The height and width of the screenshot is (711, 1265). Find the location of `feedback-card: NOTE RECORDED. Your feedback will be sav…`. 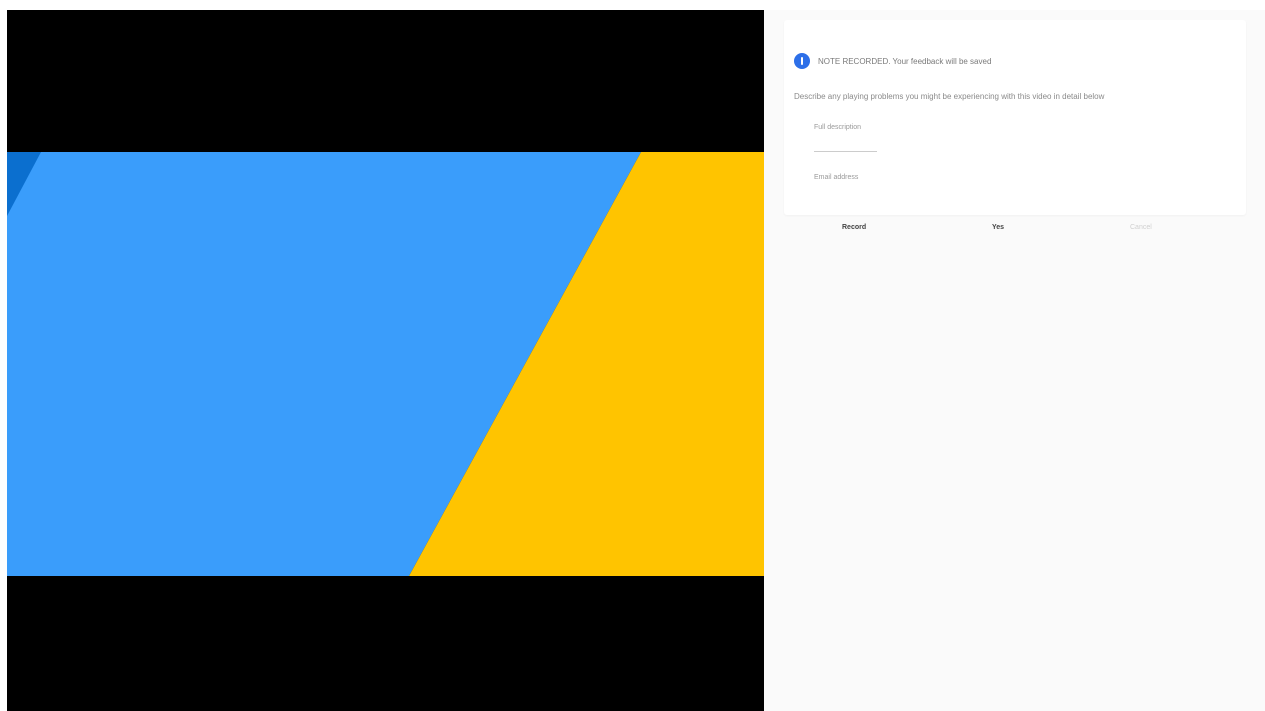

feedback-card: NOTE RECORDED. Your feedback will be sav… is located at coordinates (1015, 117).